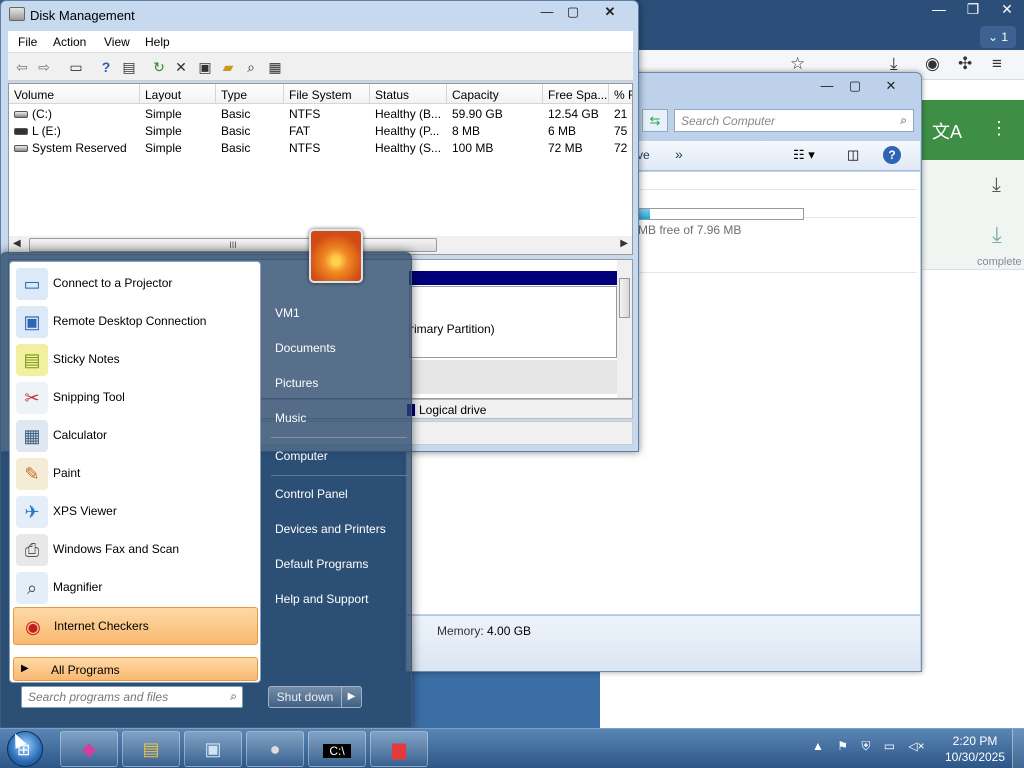  Describe the element at coordinates (135, 436) in the screenshot. I see `program-calculator: ▦ Calculator` at that location.